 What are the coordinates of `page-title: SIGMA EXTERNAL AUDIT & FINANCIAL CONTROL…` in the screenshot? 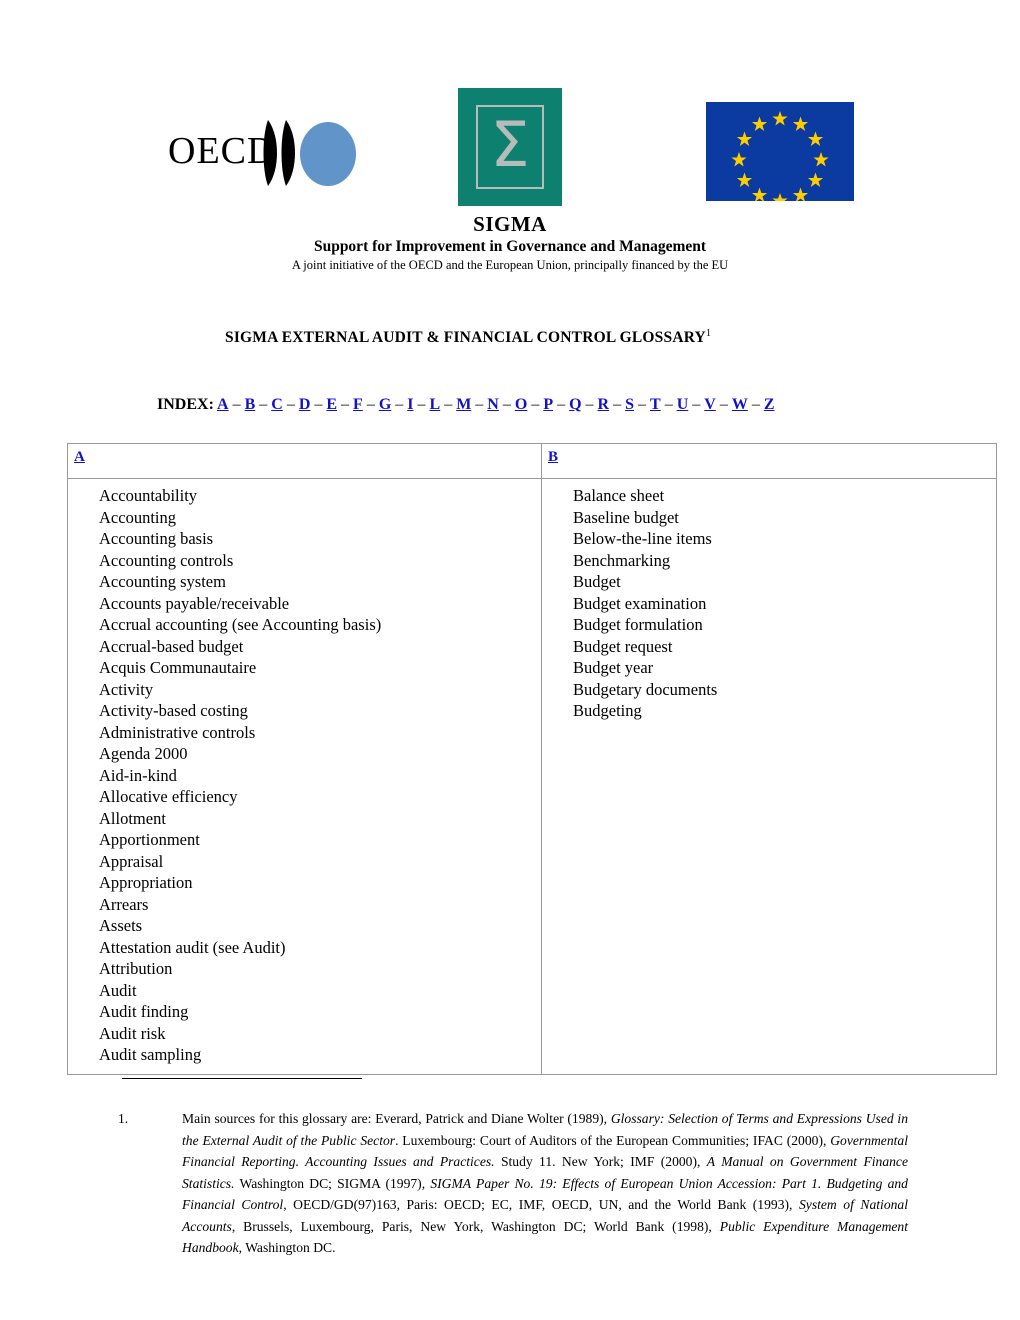 It's located at (468, 337).